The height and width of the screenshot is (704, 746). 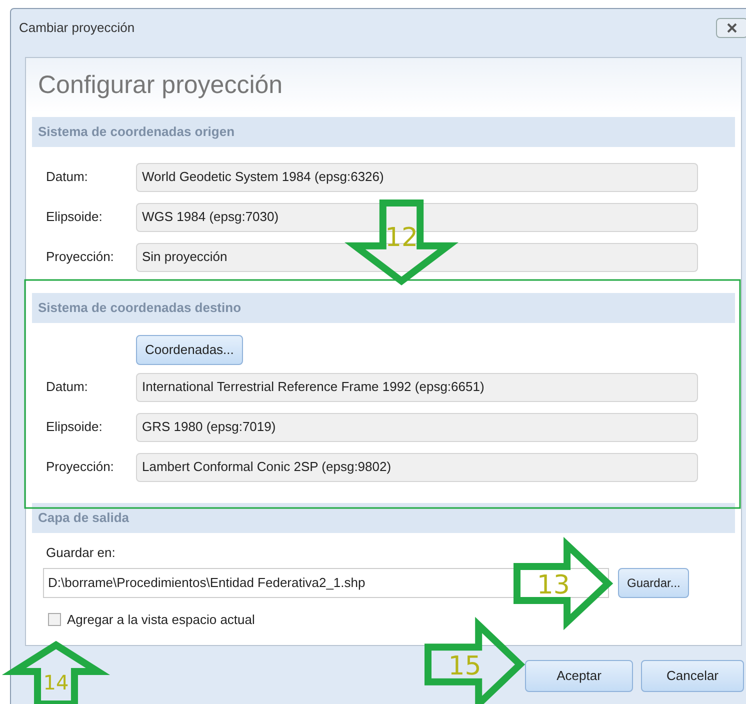 I want to click on read-only-field: GRS 1980 (epsg:7019), so click(x=417, y=427).